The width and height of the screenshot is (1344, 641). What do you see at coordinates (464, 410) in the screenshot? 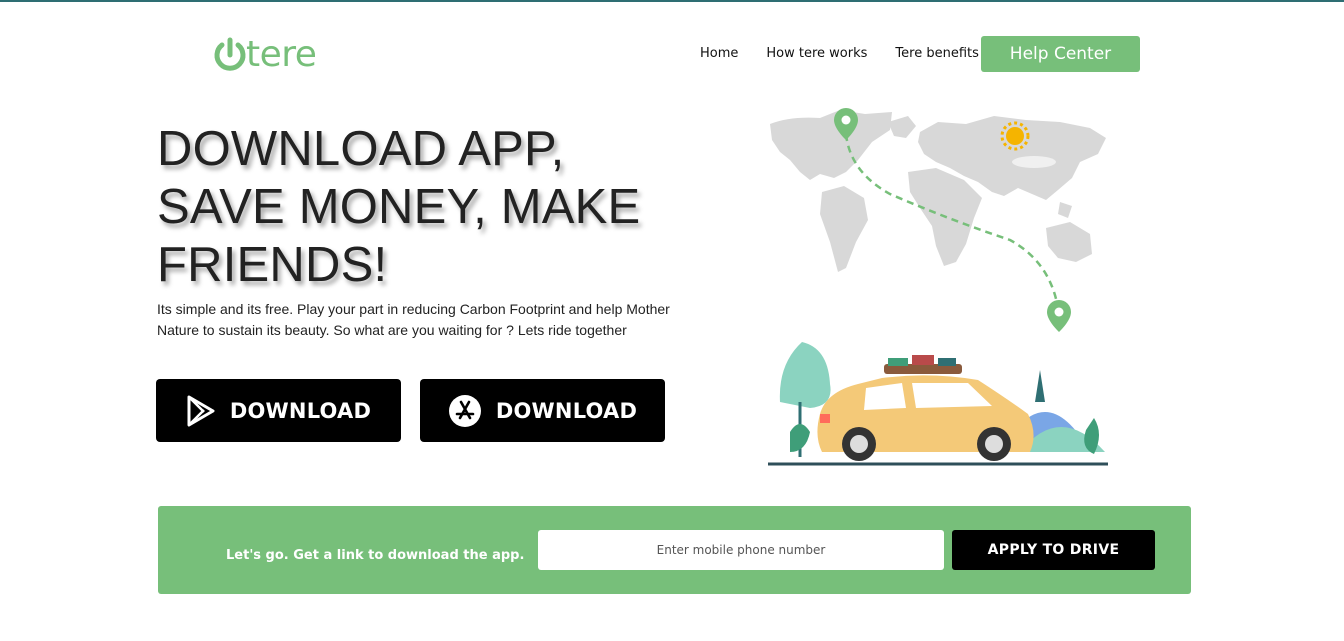
I see `app-store-icon` at bounding box center [464, 410].